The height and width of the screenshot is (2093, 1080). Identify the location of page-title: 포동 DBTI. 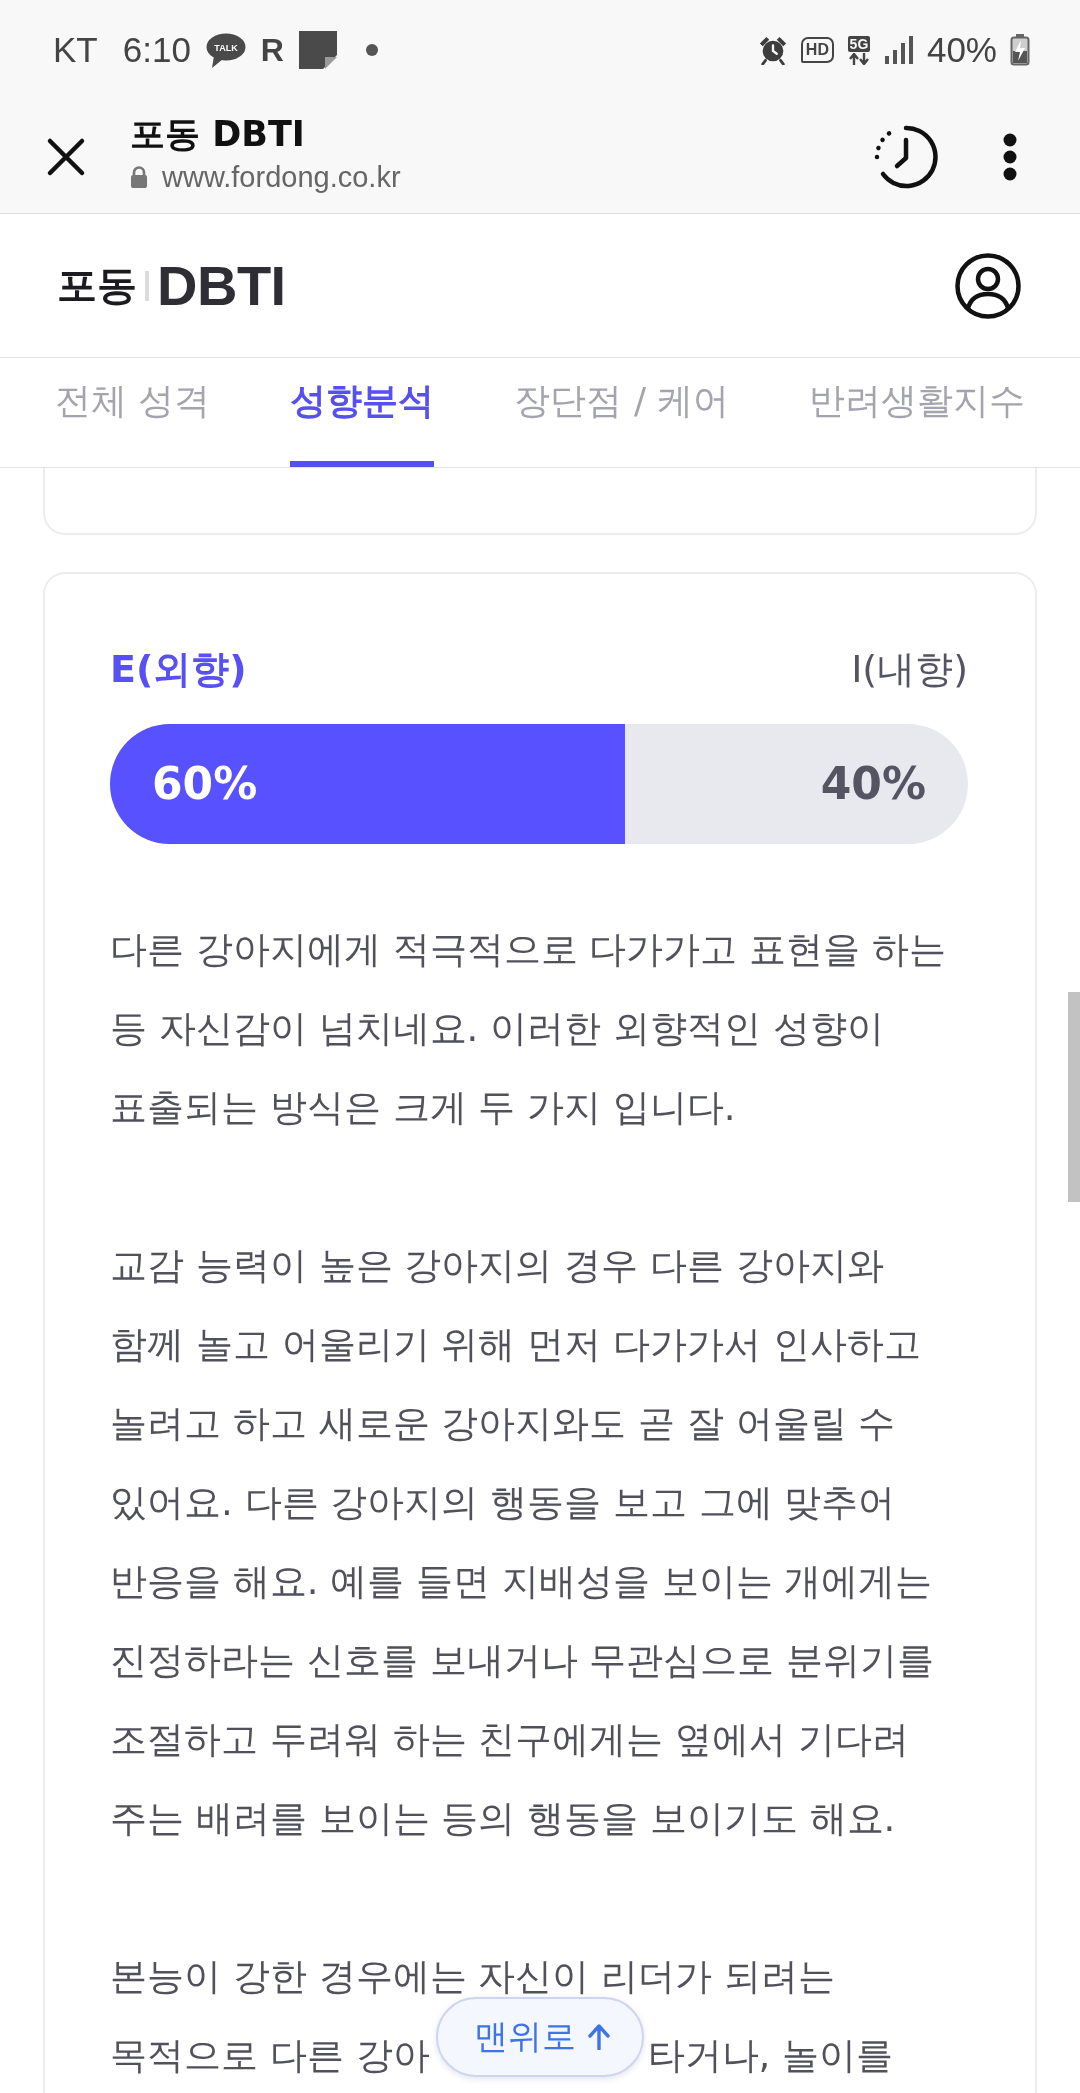
(218, 134).